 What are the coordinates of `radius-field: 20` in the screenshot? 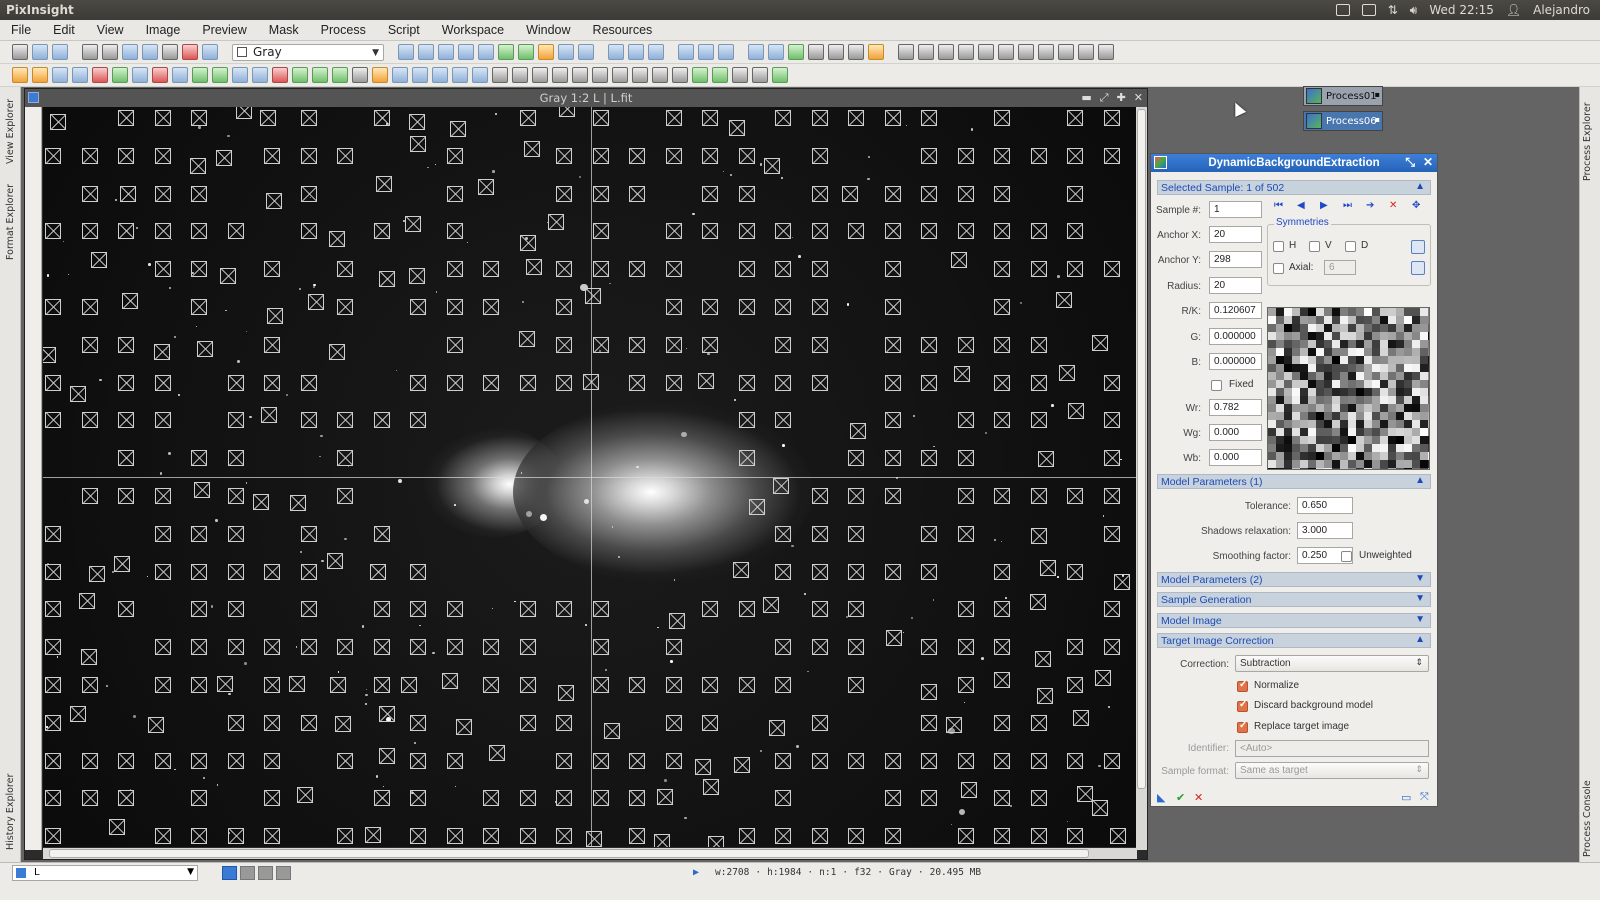 It's located at (1235, 285).